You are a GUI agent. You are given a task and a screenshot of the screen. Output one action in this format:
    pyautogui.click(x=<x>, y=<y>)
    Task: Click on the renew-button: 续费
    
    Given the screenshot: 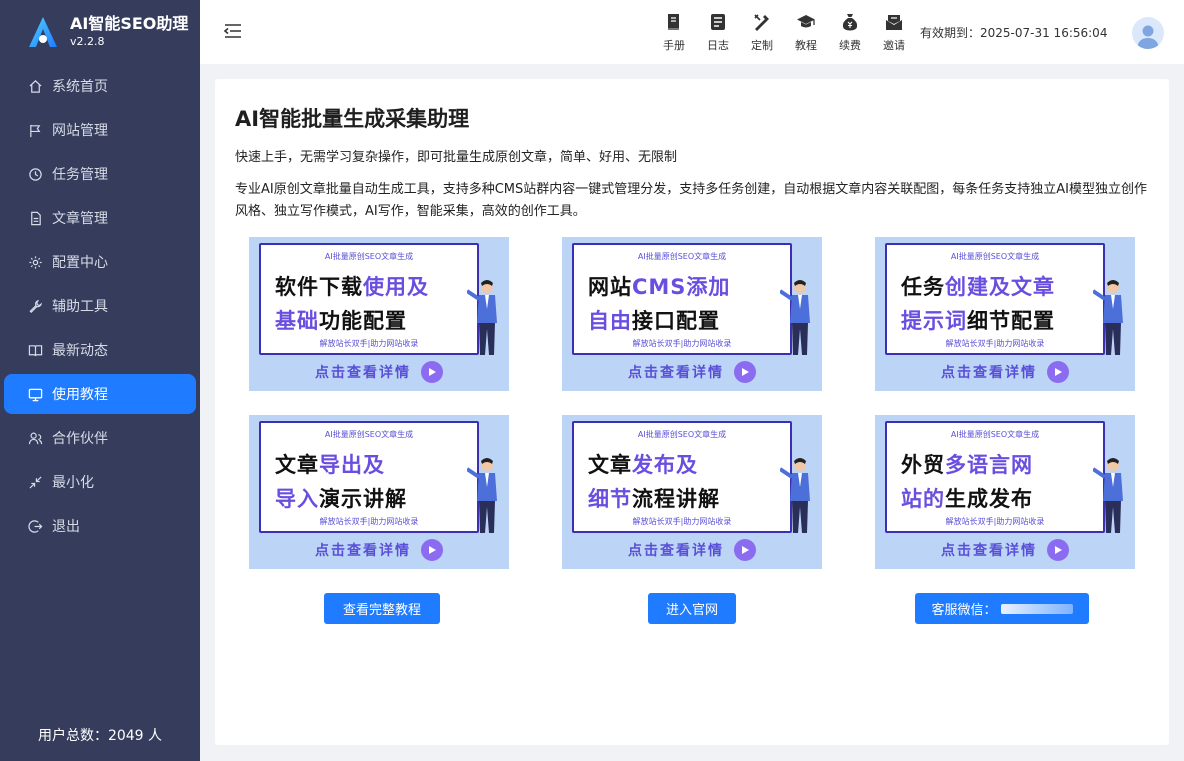 What is the action you would take?
    pyautogui.click(x=850, y=32)
    